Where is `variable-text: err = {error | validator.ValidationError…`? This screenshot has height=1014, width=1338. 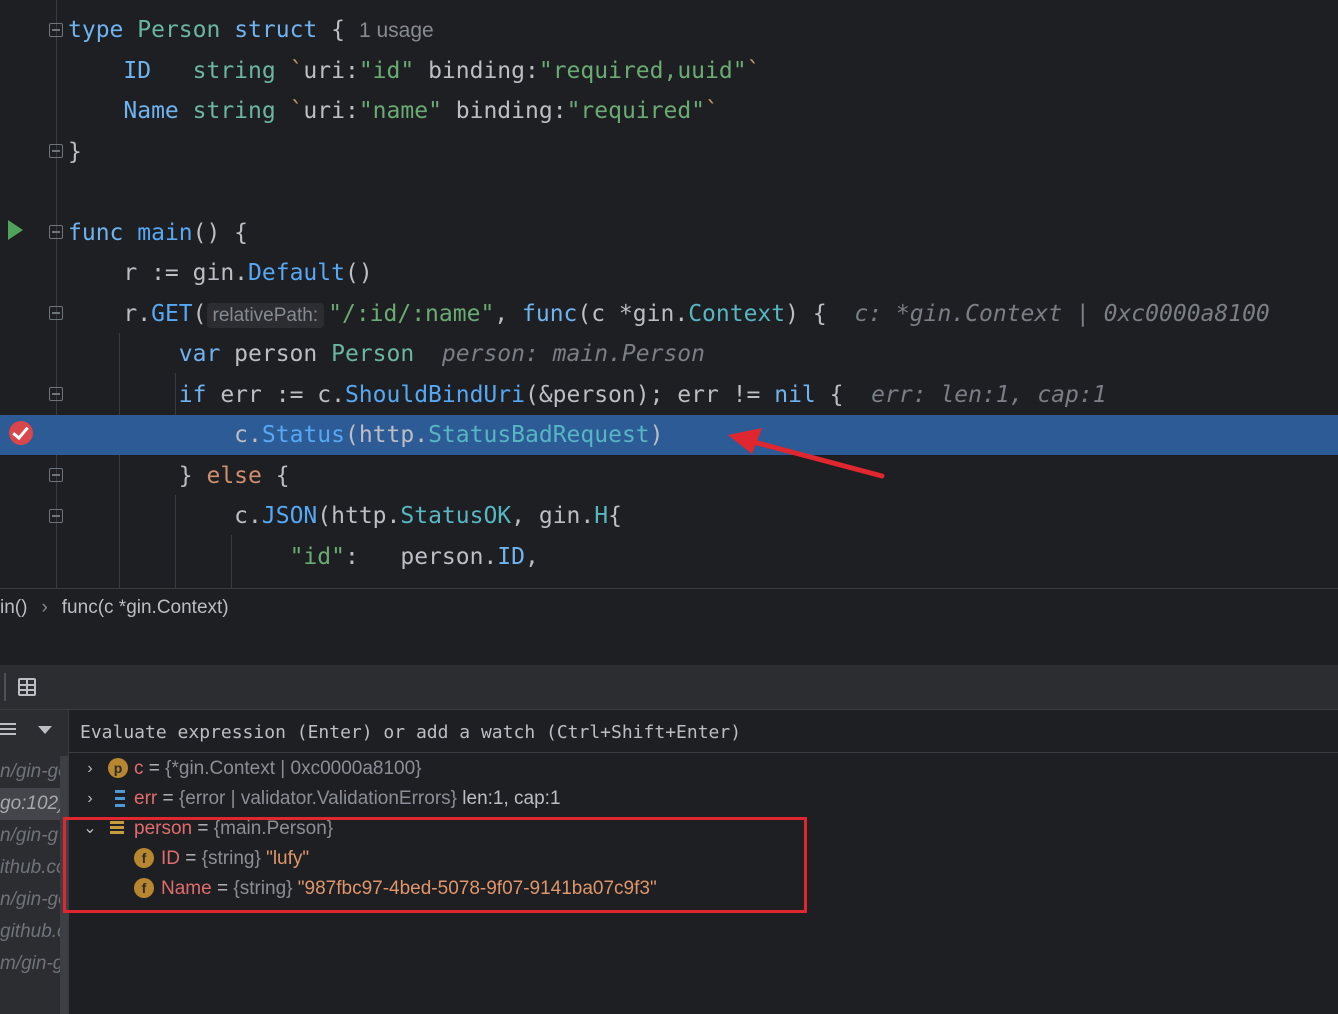 variable-text: err = {error | validator.ValidationError… is located at coordinates (347, 799).